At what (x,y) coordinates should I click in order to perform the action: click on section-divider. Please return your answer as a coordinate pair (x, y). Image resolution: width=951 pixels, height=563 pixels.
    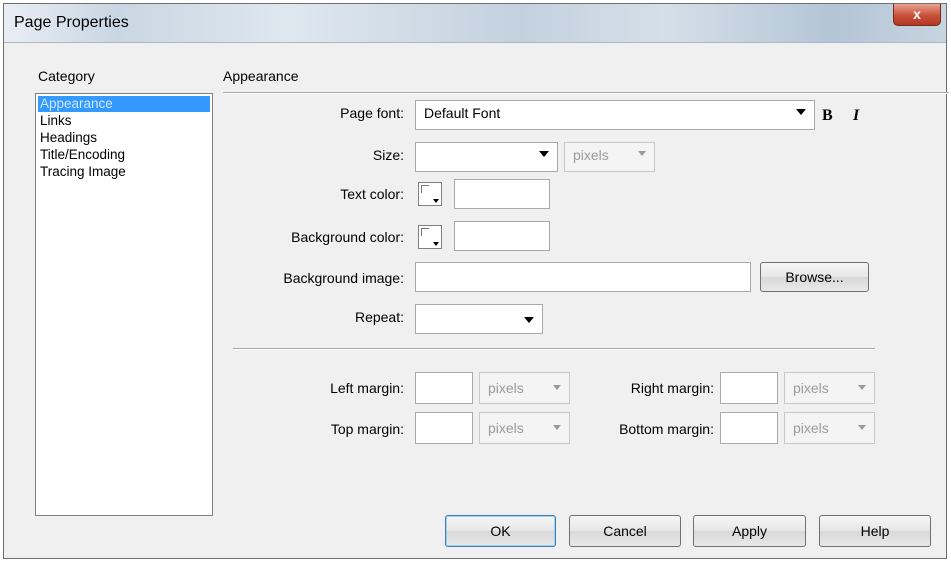
    Looking at the image, I should click on (586, 93).